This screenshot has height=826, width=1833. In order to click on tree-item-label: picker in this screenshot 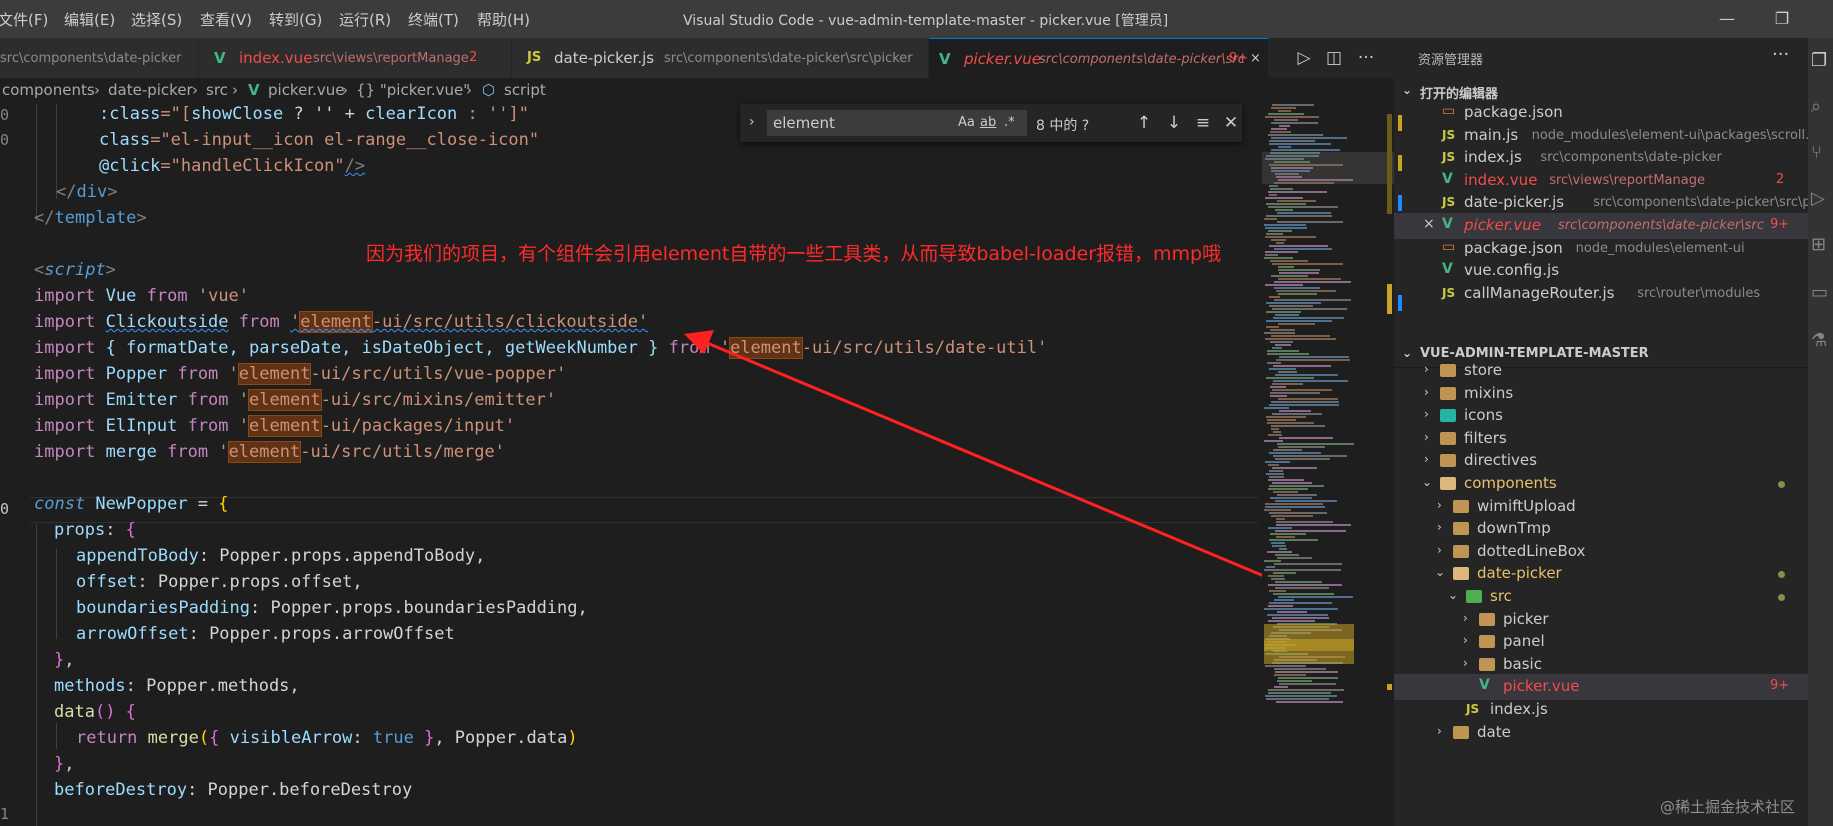, I will do `click(1526, 618)`.